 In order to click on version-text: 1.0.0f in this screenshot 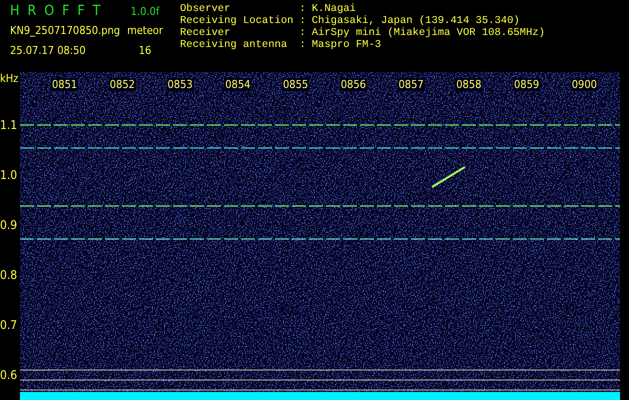, I will do `click(145, 11)`.